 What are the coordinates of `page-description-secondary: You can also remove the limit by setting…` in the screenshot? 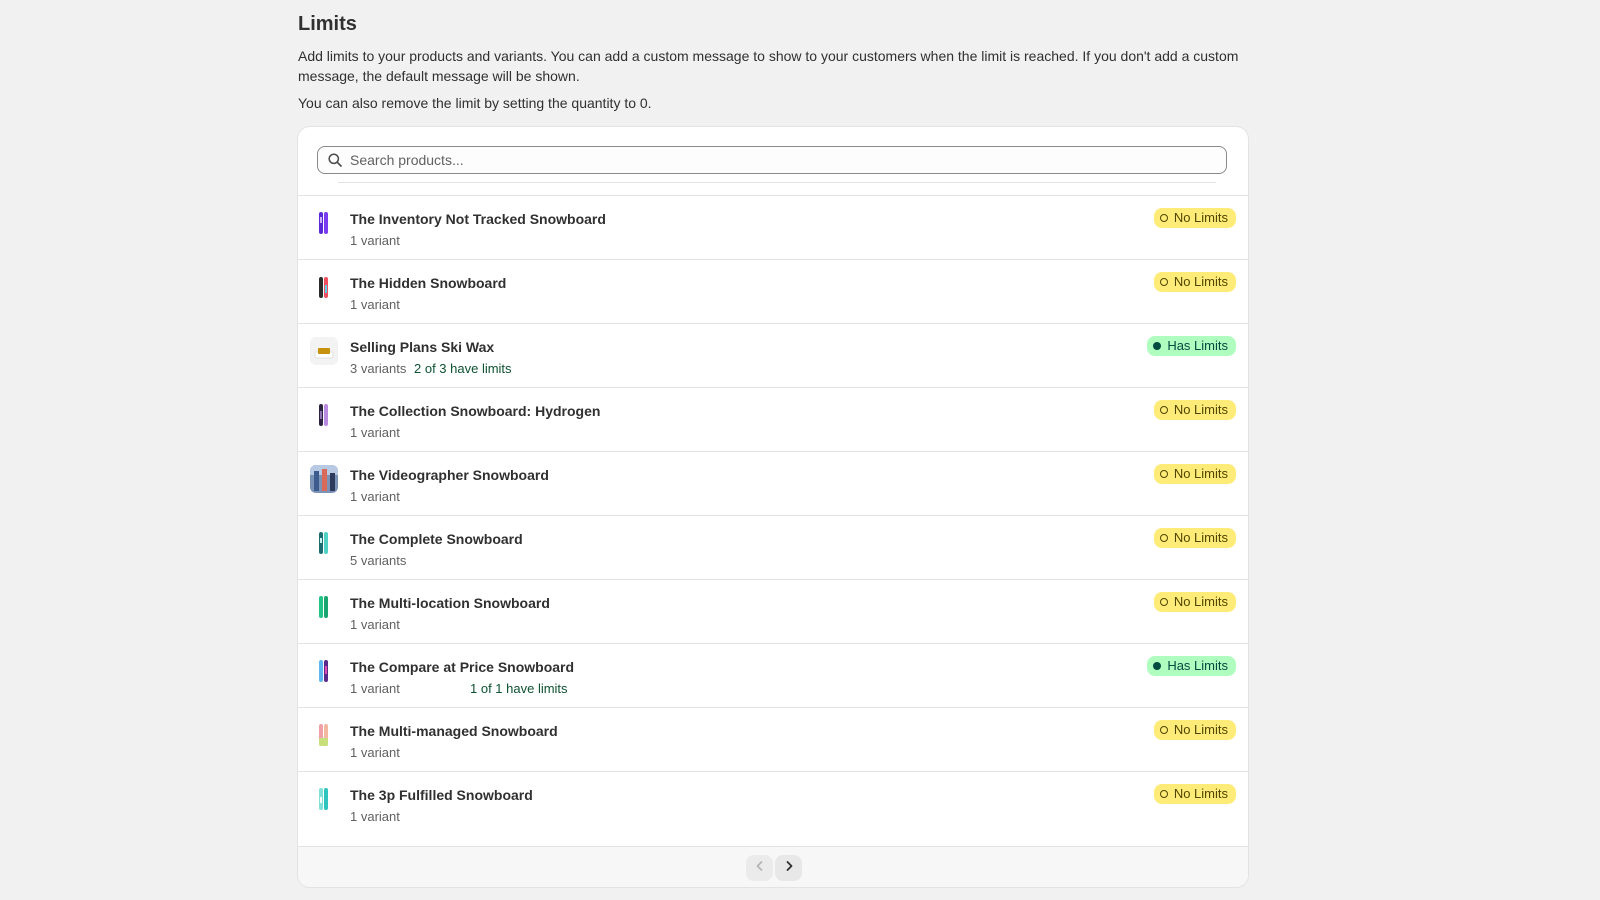 It's located at (475, 103).